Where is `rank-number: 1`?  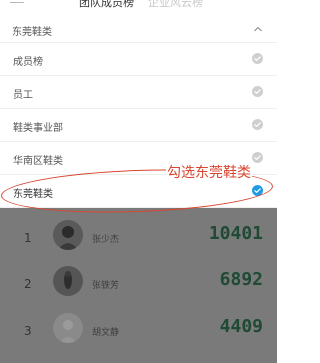 rank-number: 1 is located at coordinates (28, 238).